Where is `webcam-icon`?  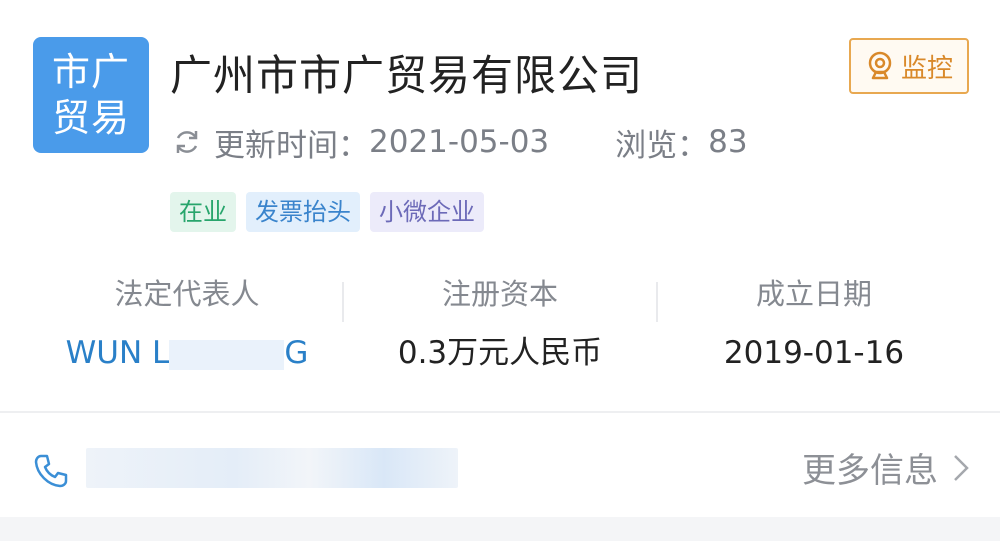 webcam-icon is located at coordinates (880, 65).